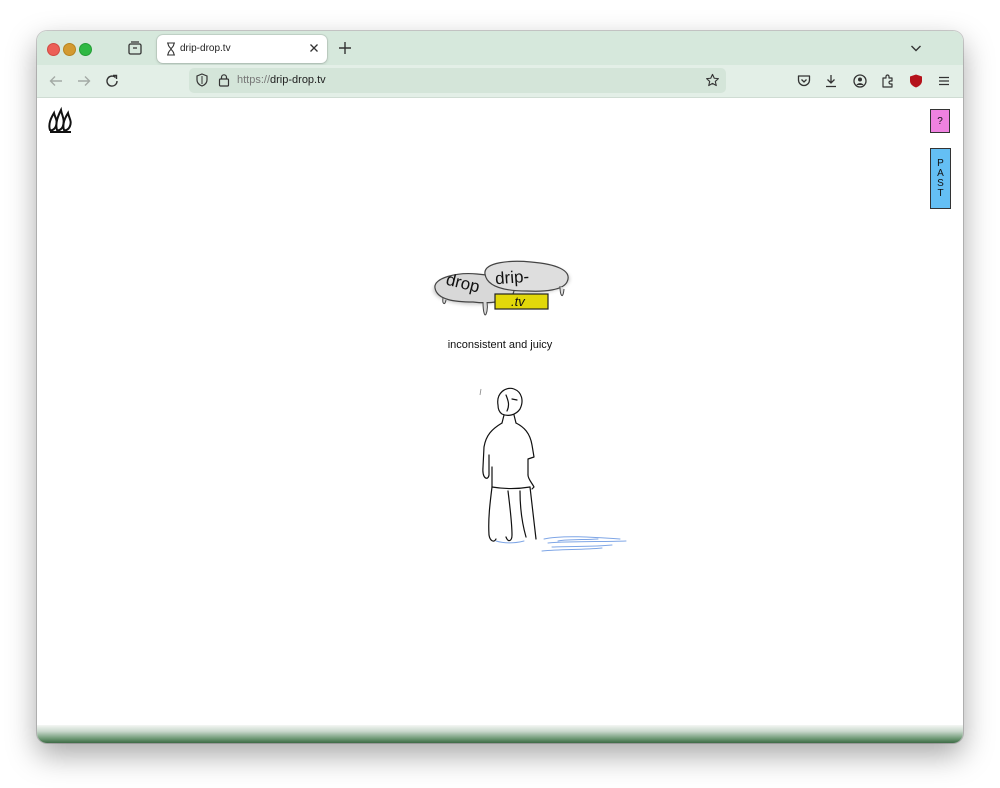 The width and height of the screenshot is (1000, 788). Describe the element at coordinates (511, 277) in the screenshot. I see `logo-text-drip: drip-` at that location.